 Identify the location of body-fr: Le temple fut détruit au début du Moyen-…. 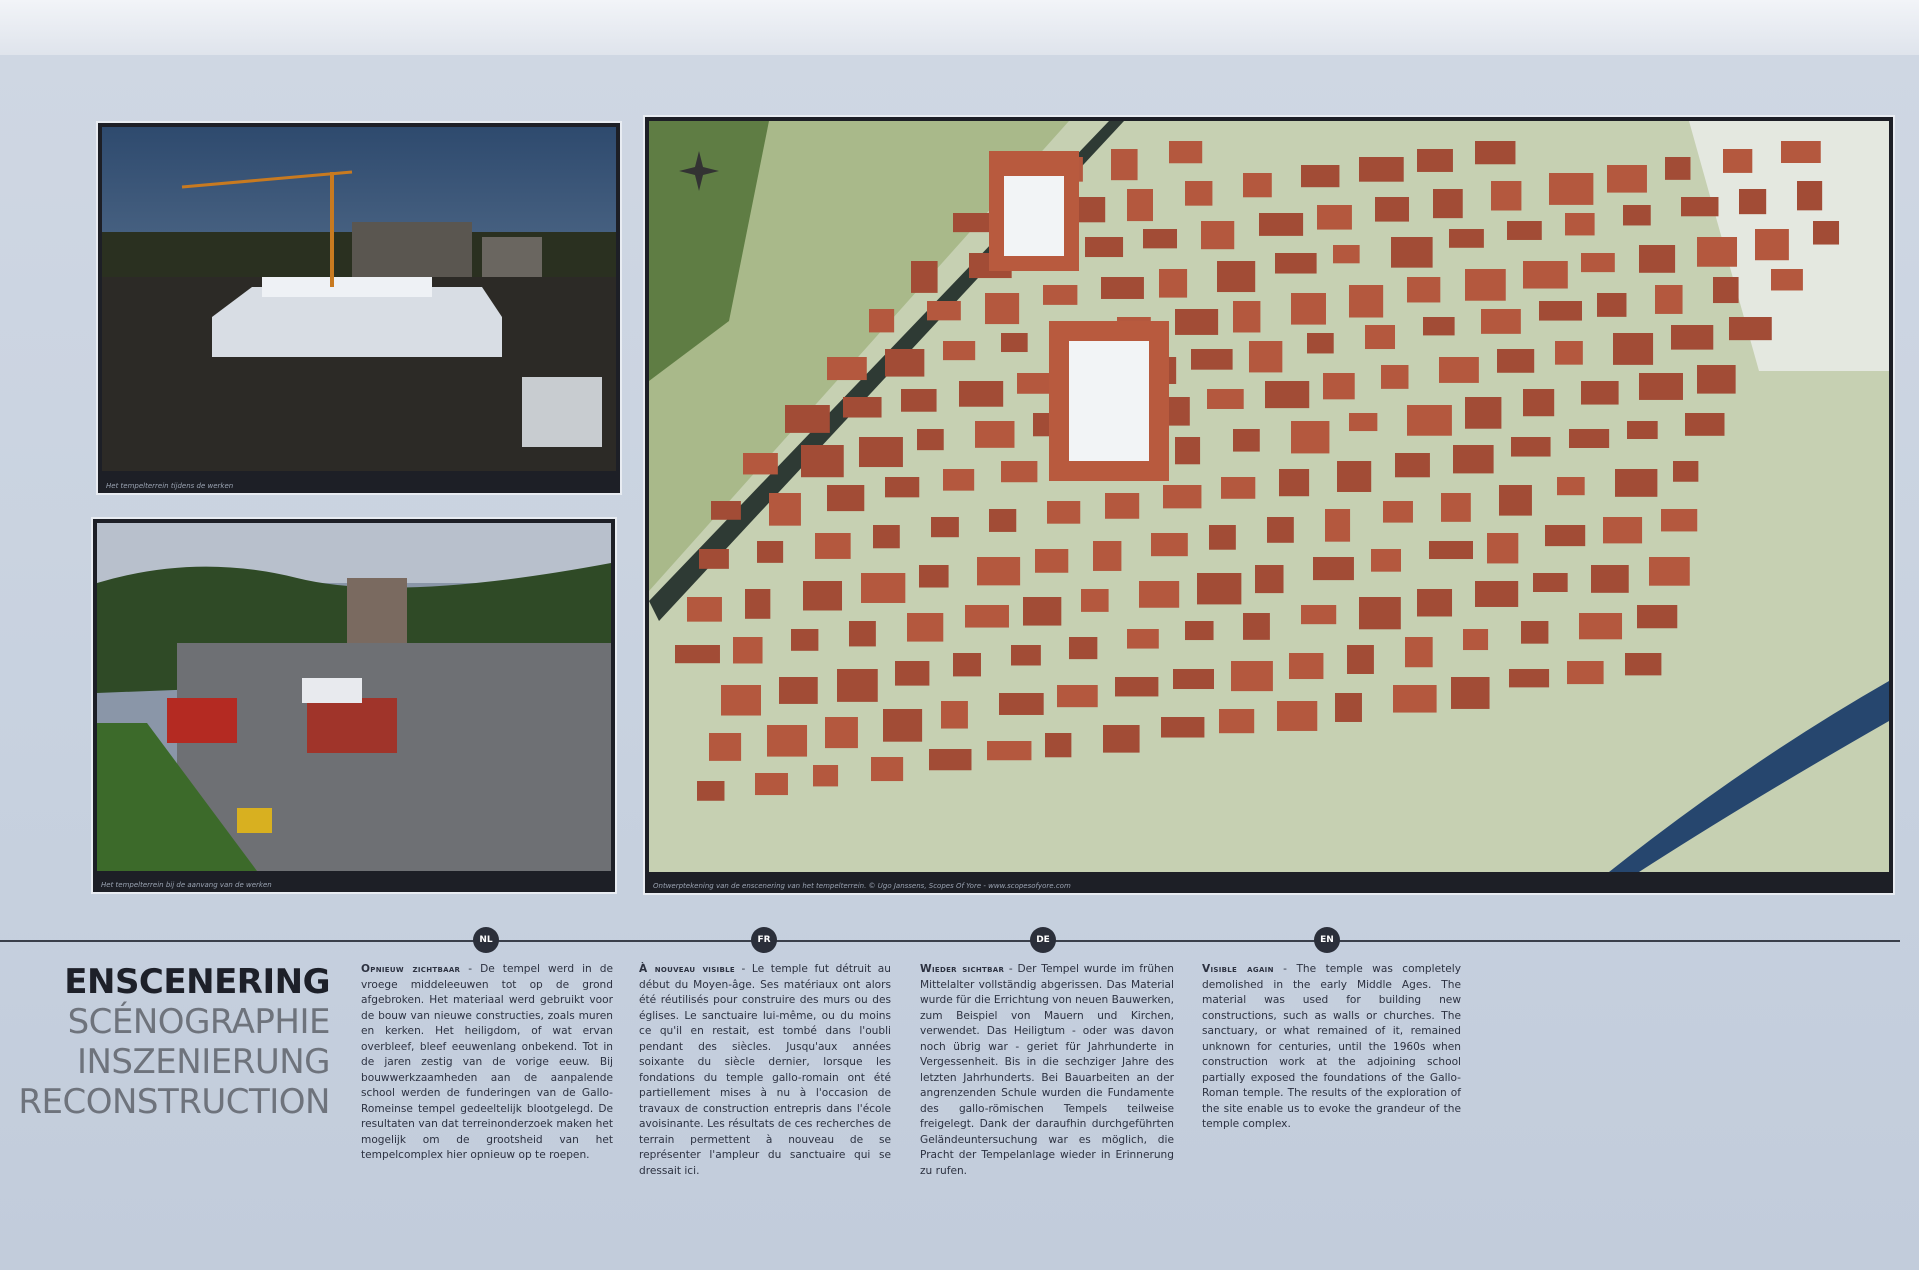
(765, 1070).